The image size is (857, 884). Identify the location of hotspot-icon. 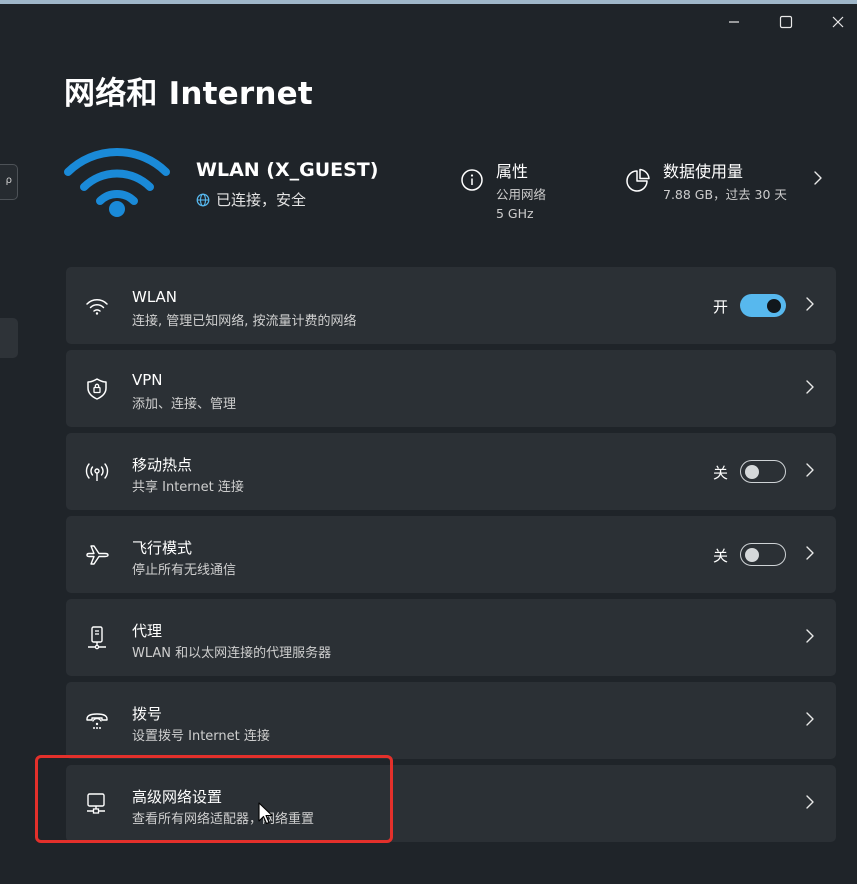
(97, 472).